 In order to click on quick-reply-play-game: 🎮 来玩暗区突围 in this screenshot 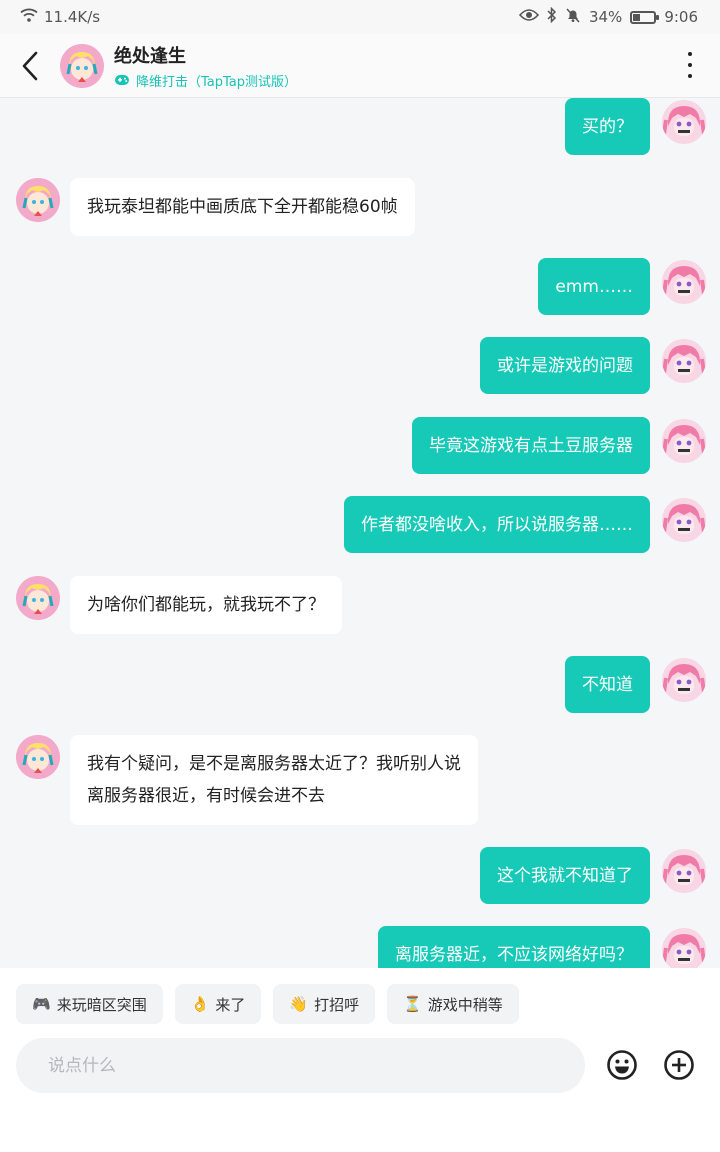, I will do `click(89, 1004)`.